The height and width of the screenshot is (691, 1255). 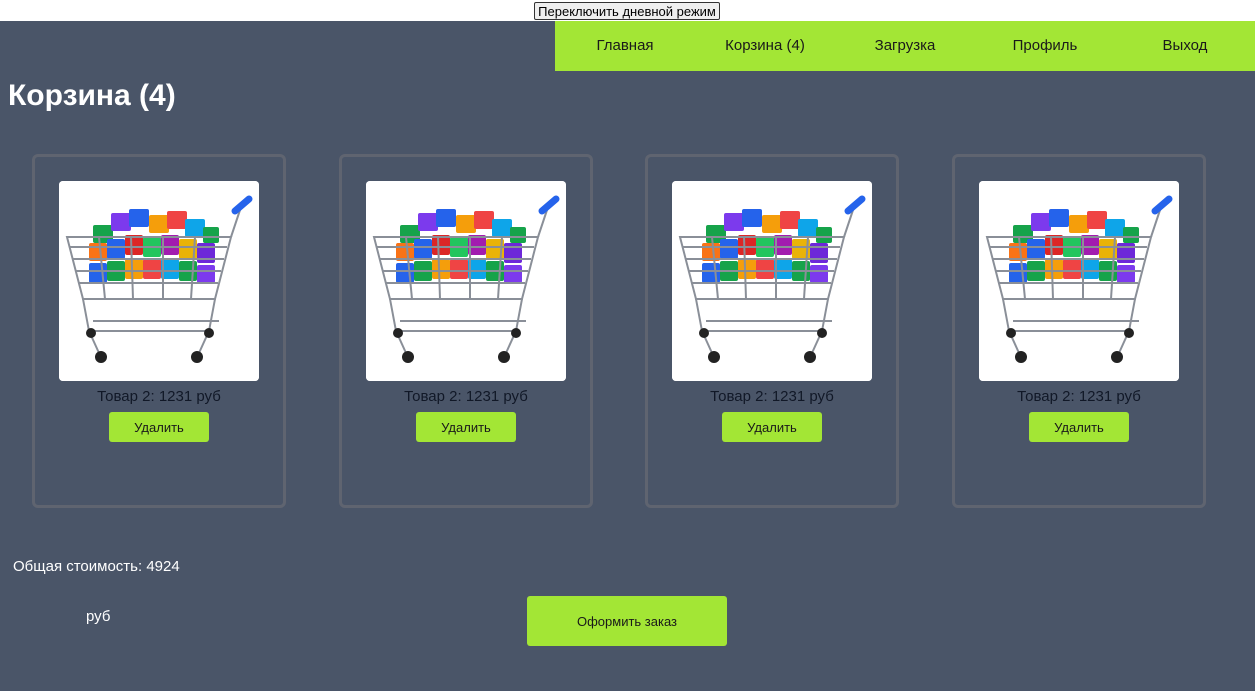 I want to click on total-price-label: Общая стоимость: 4924, so click(x=96, y=566).